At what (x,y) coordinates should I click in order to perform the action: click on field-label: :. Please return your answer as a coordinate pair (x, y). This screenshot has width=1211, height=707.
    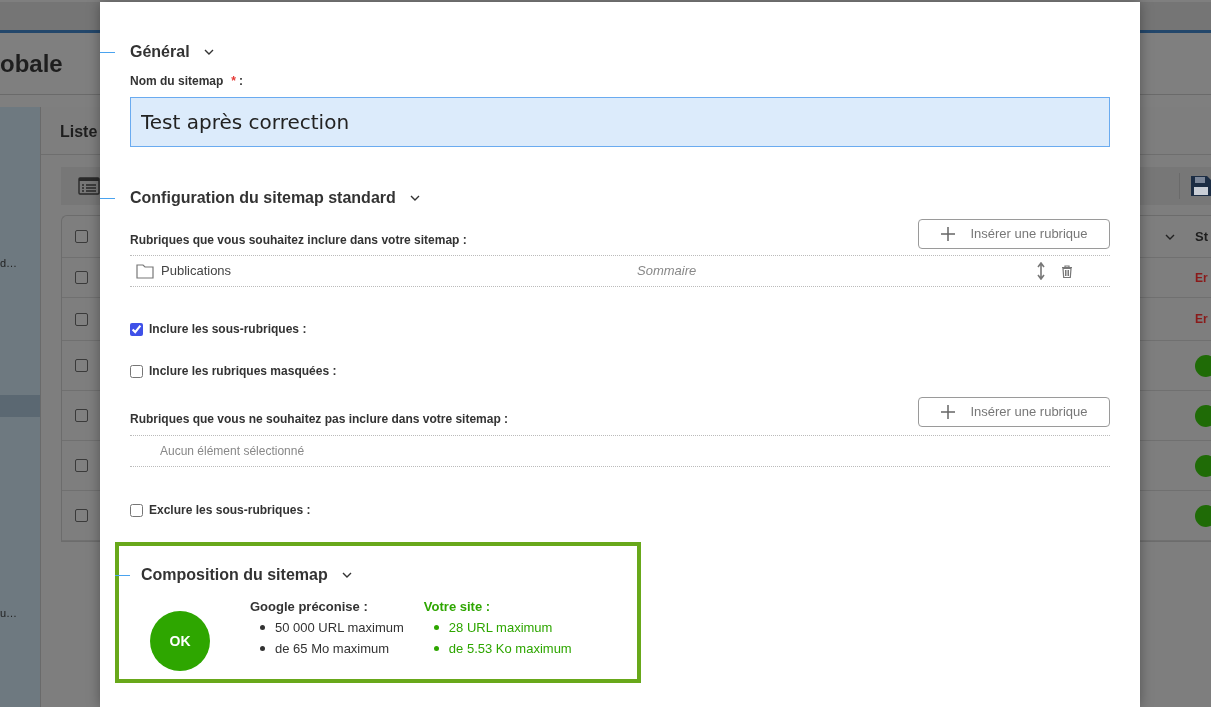
    Looking at the image, I should click on (241, 81).